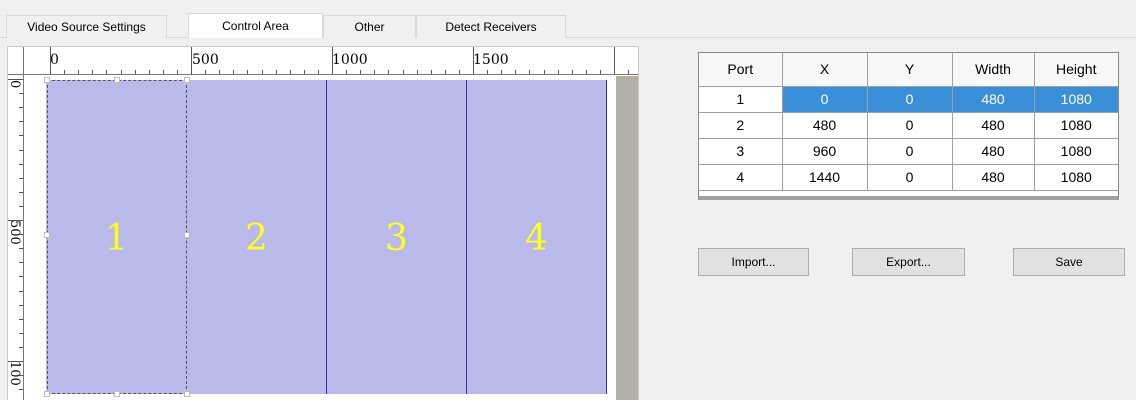  What do you see at coordinates (47, 80) in the screenshot?
I see `resize-handle-top-left` at bounding box center [47, 80].